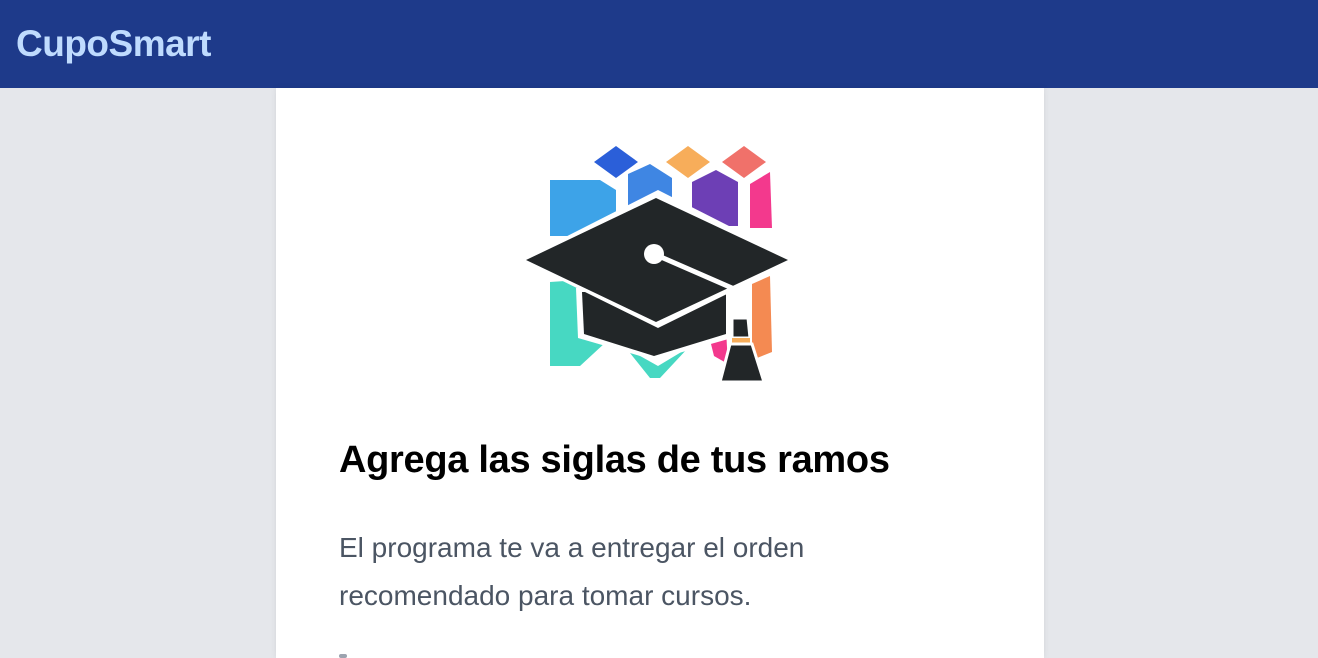 The image size is (1318, 658). What do you see at coordinates (614, 460) in the screenshot?
I see `page-title: Agrega las siglas de tus ramos` at bounding box center [614, 460].